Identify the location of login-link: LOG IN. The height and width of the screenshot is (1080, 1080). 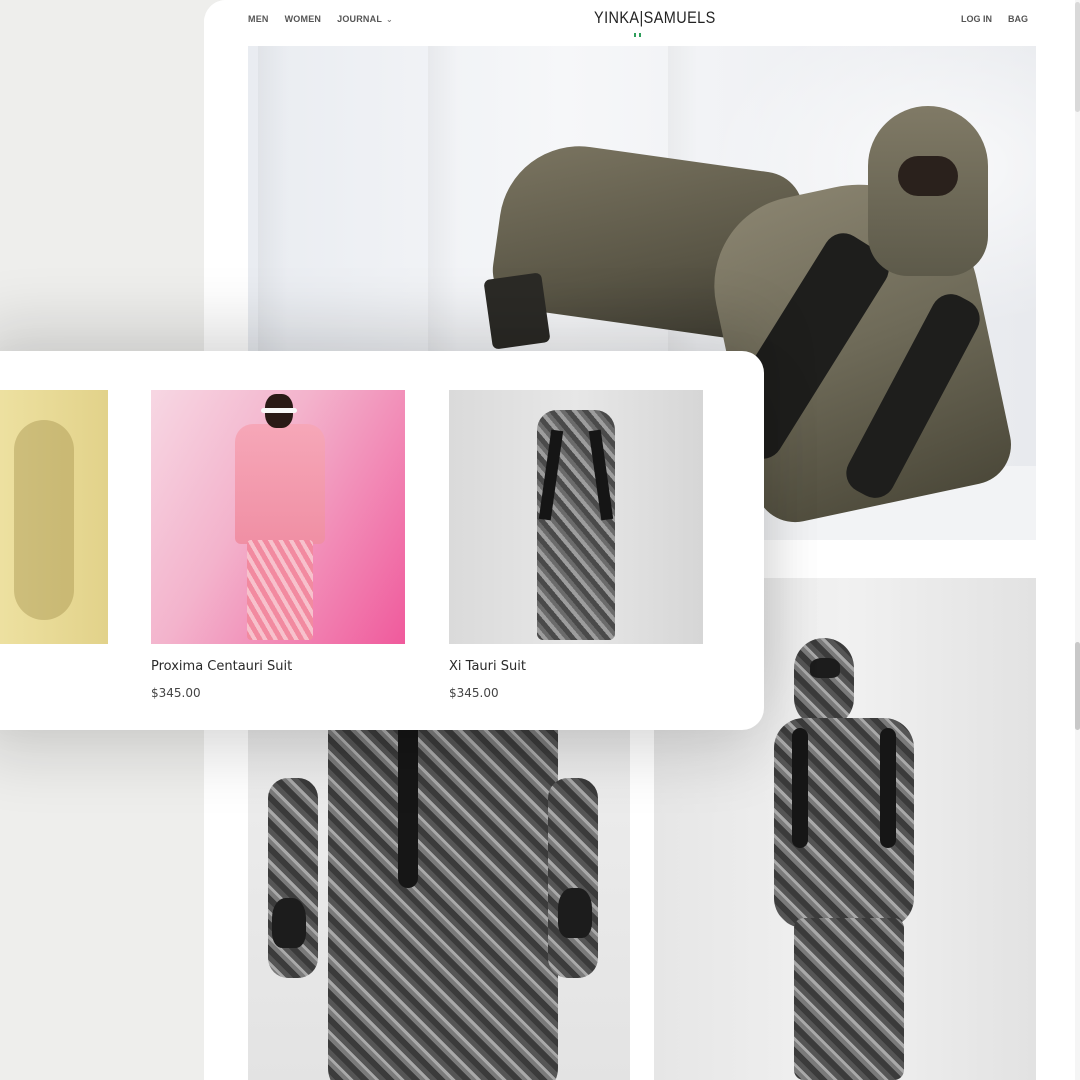
(976, 19).